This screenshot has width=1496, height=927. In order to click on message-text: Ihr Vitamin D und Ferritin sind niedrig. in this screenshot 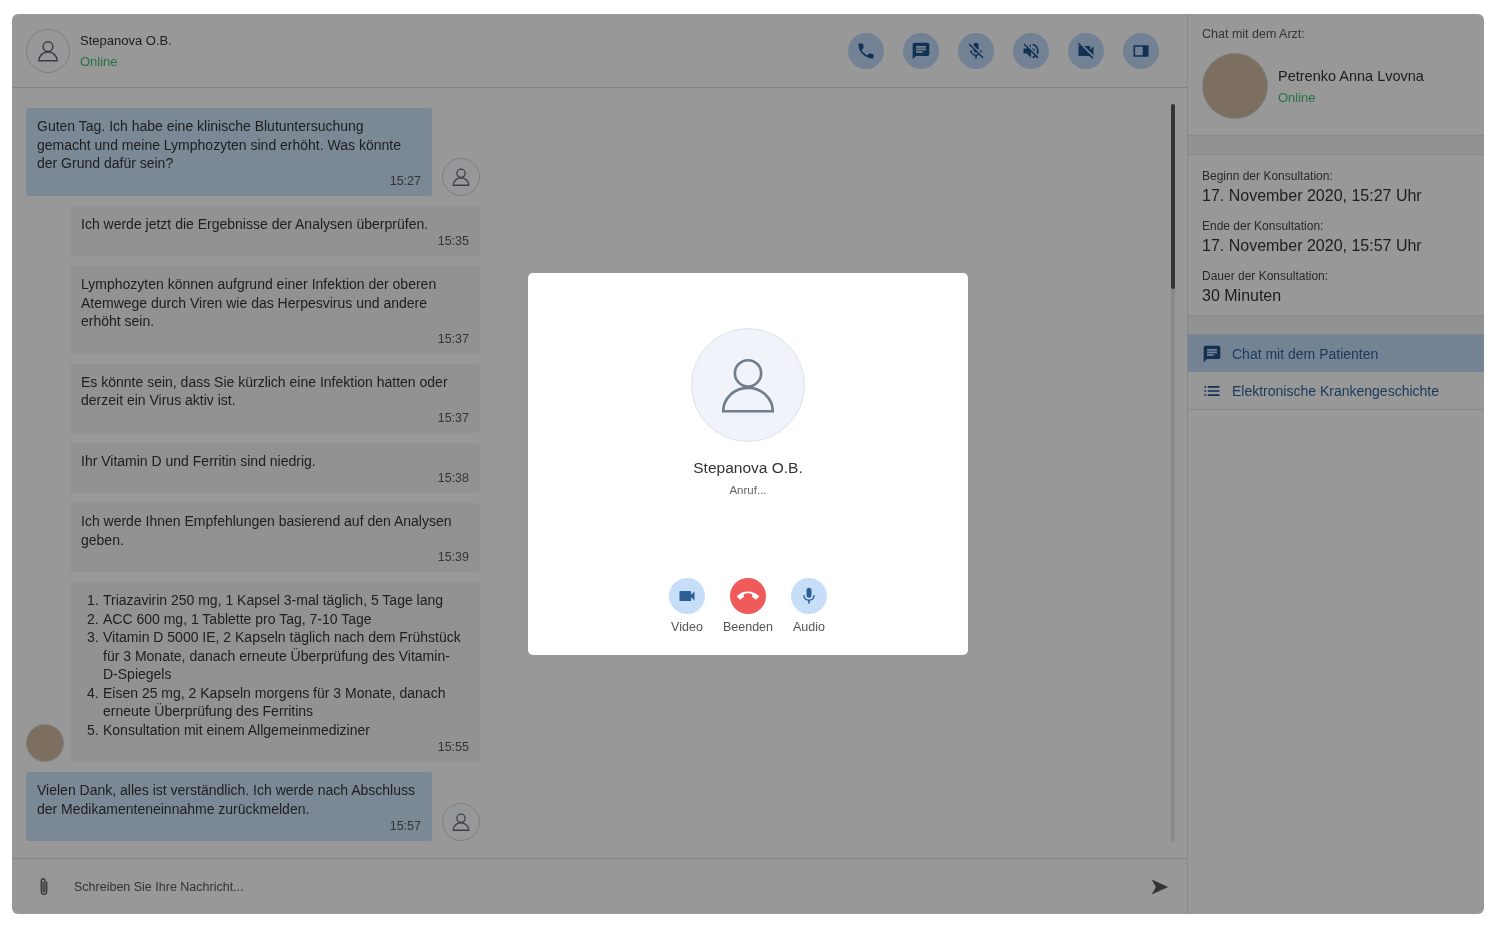, I will do `click(199, 460)`.